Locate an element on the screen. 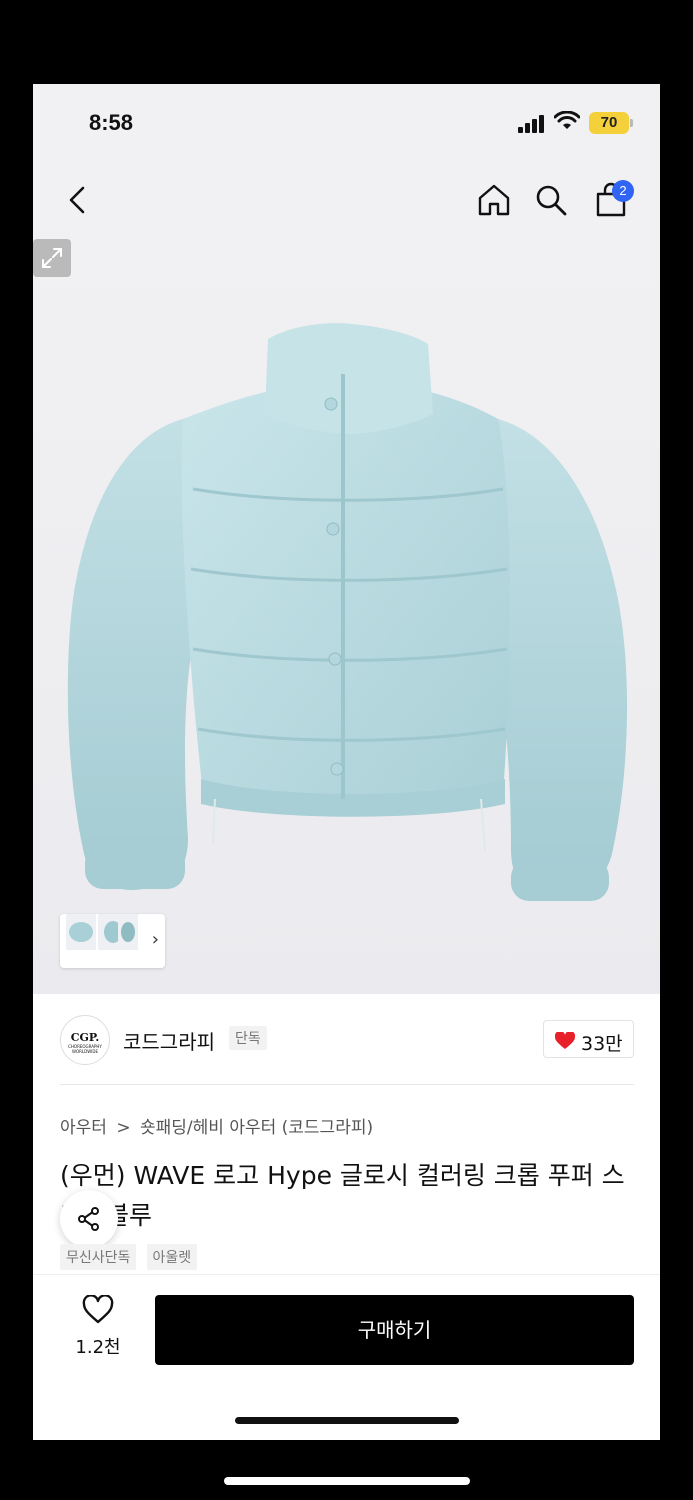  brand-like-count: 33만 is located at coordinates (602, 1044).